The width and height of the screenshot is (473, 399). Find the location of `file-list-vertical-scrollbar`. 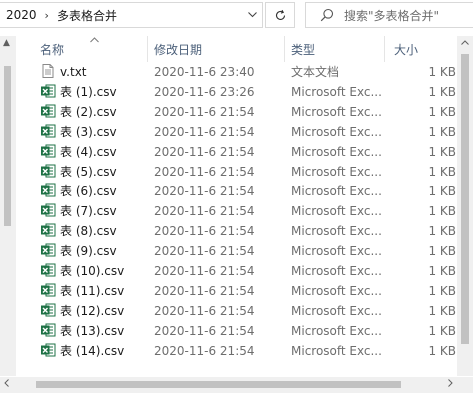

file-list-vertical-scrollbar is located at coordinates (465, 206).